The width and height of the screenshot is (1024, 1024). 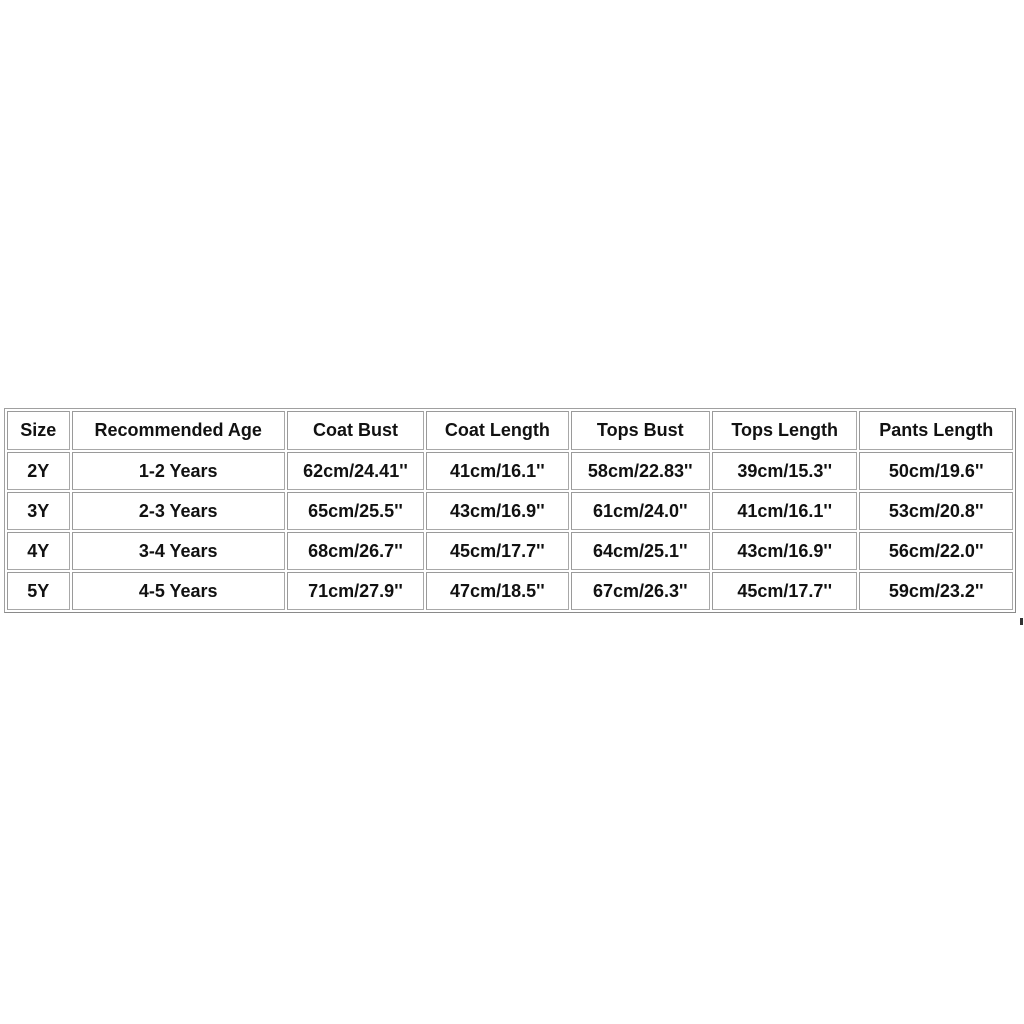 What do you see at coordinates (640, 511) in the screenshot?
I see `cell-tops-bust: 61cm/24.0''` at bounding box center [640, 511].